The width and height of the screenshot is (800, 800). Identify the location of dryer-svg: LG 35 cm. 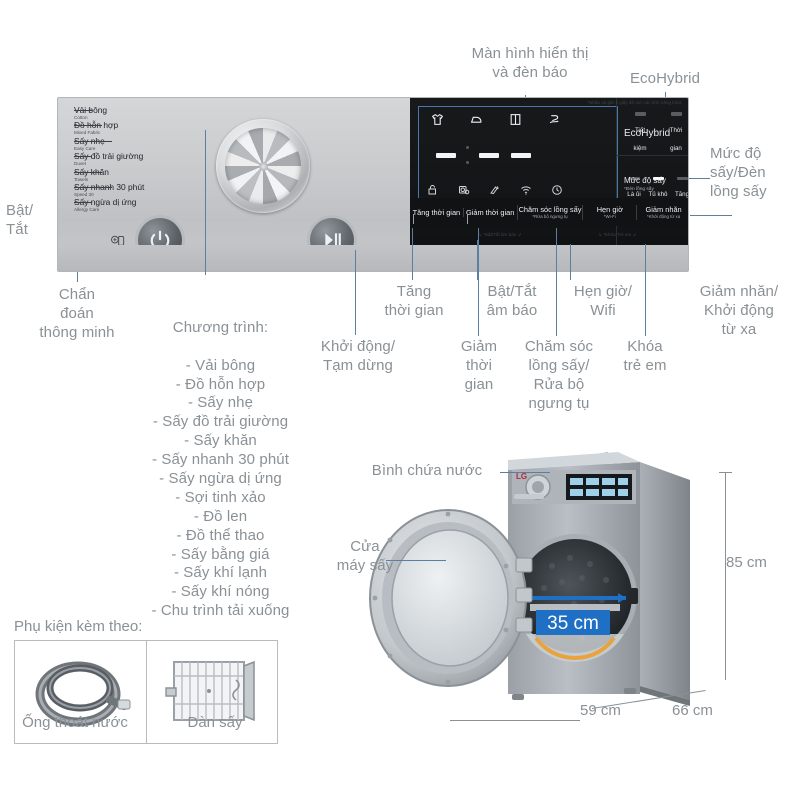
(529, 579).